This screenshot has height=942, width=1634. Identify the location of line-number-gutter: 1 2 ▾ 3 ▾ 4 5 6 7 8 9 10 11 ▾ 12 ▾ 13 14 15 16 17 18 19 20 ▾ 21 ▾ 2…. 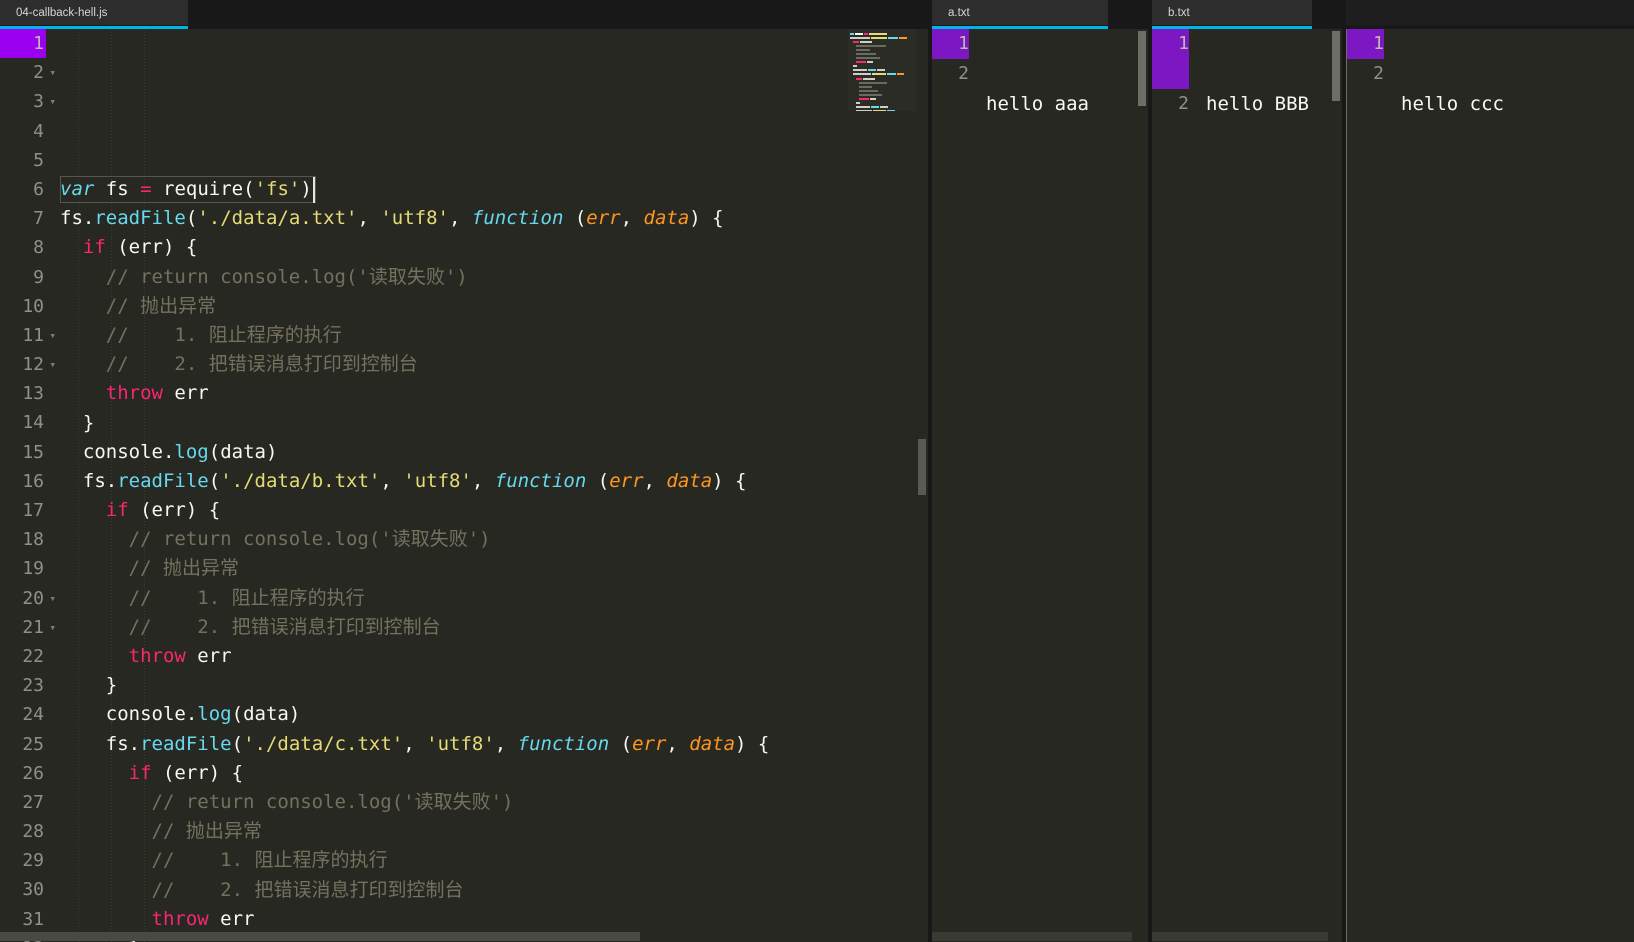
(28, 485).